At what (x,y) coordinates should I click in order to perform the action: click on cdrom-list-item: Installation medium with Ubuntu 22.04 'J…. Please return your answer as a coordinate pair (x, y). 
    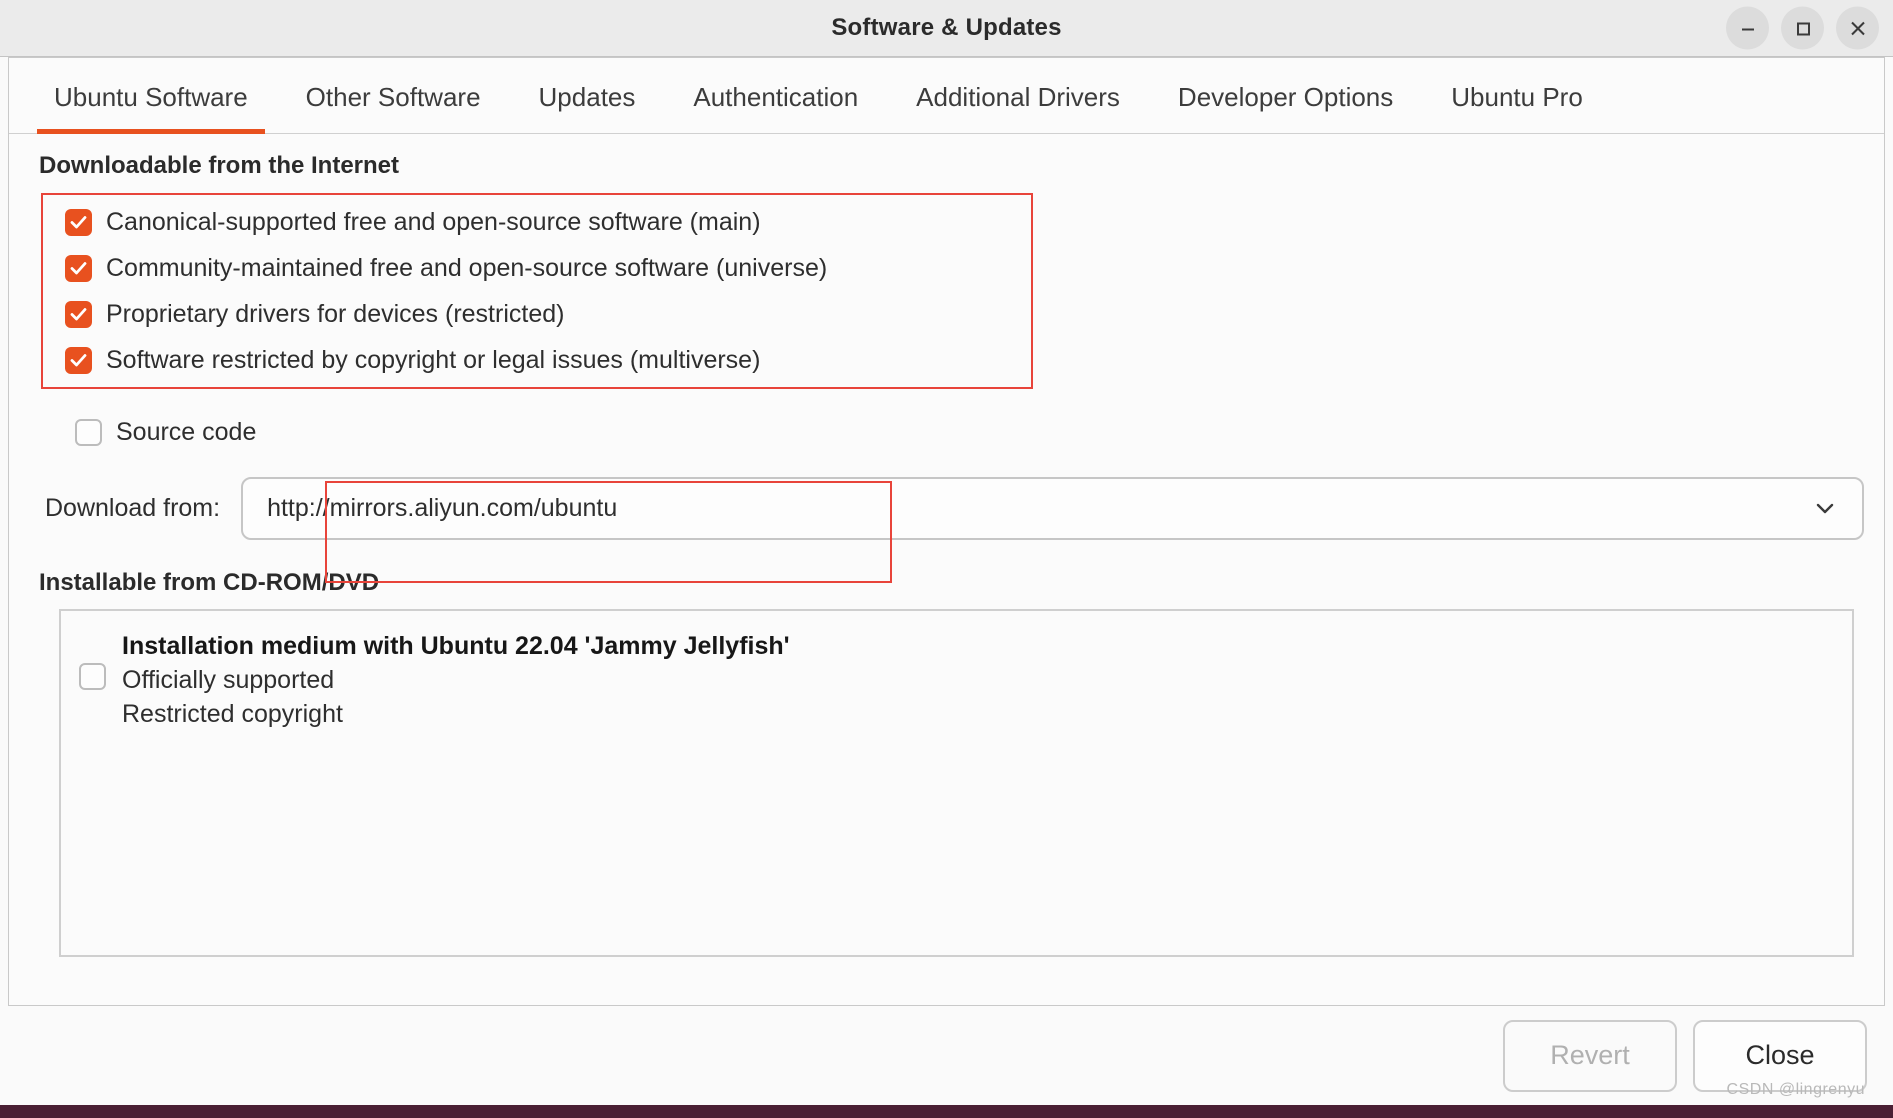
    Looking at the image, I should click on (956, 680).